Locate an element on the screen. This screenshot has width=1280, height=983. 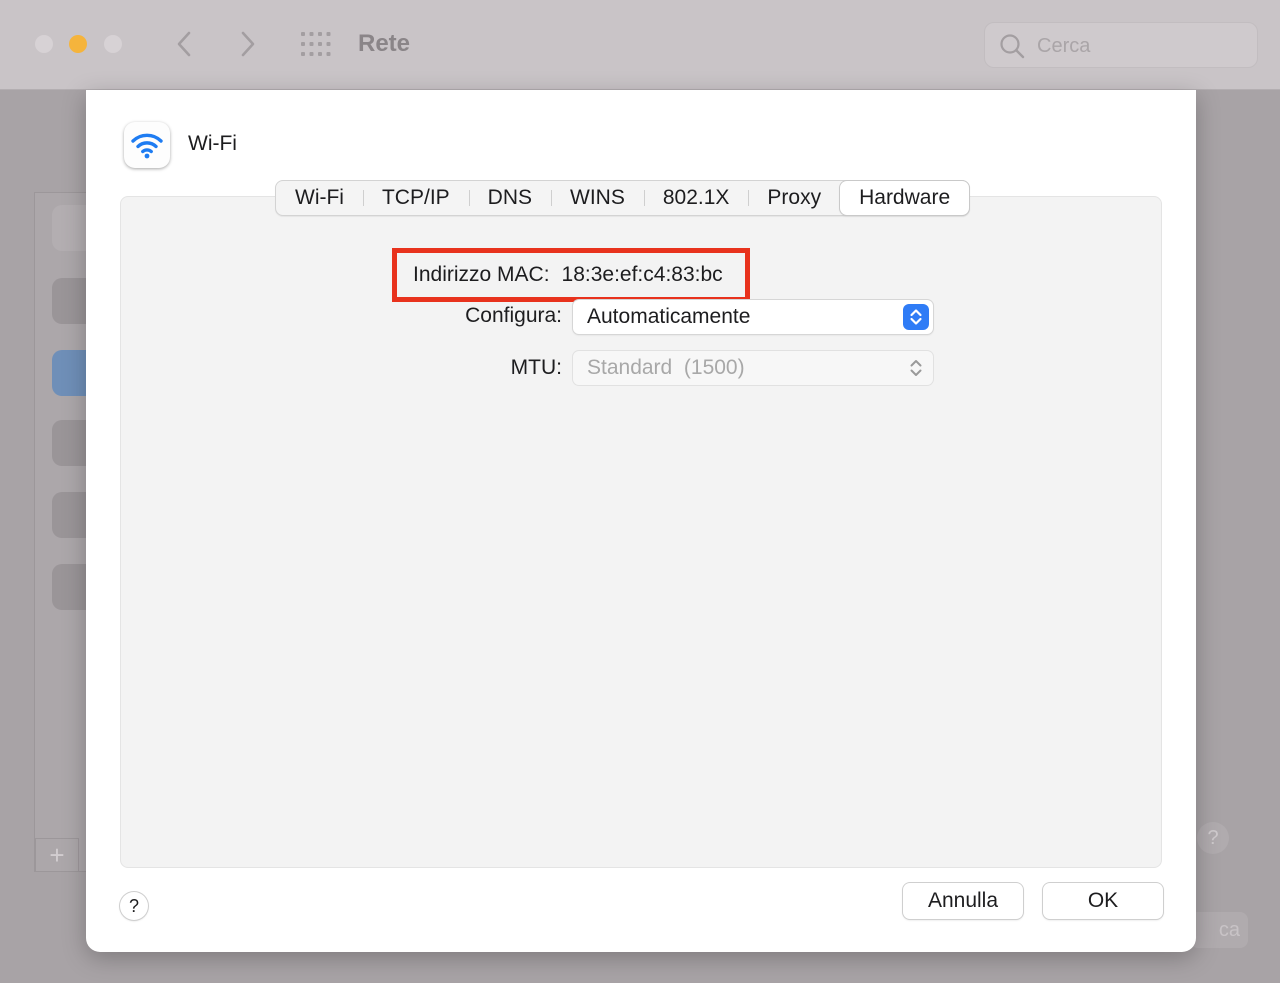
tab-wifi: Wi-Fi is located at coordinates (319, 198).